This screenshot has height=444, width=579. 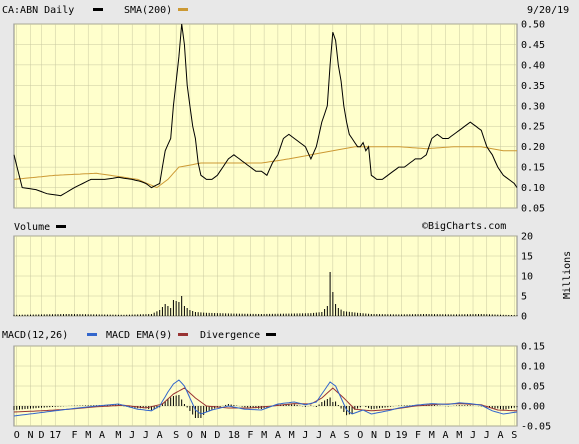 I want to click on y-tick-label: 0.35, so click(x=533, y=86).